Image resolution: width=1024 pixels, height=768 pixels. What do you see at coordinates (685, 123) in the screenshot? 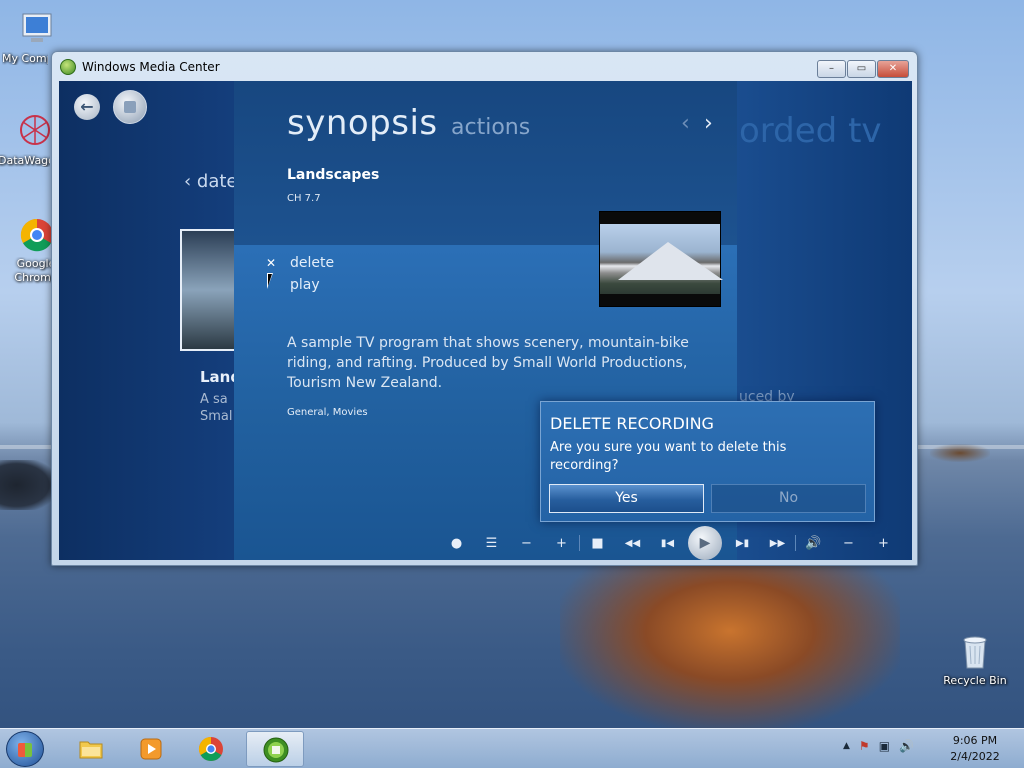
I see `prev-arrow-icon: ‹` at bounding box center [685, 123].